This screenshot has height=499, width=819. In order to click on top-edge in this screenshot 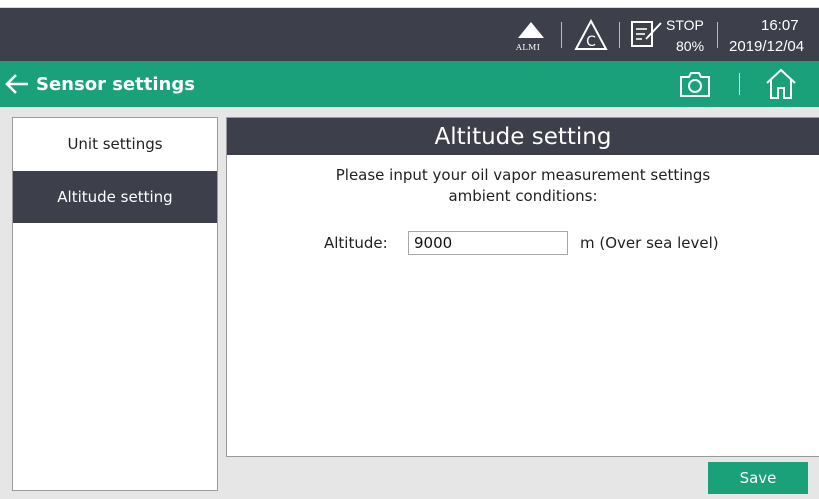, I will do `click(409, 4)`.